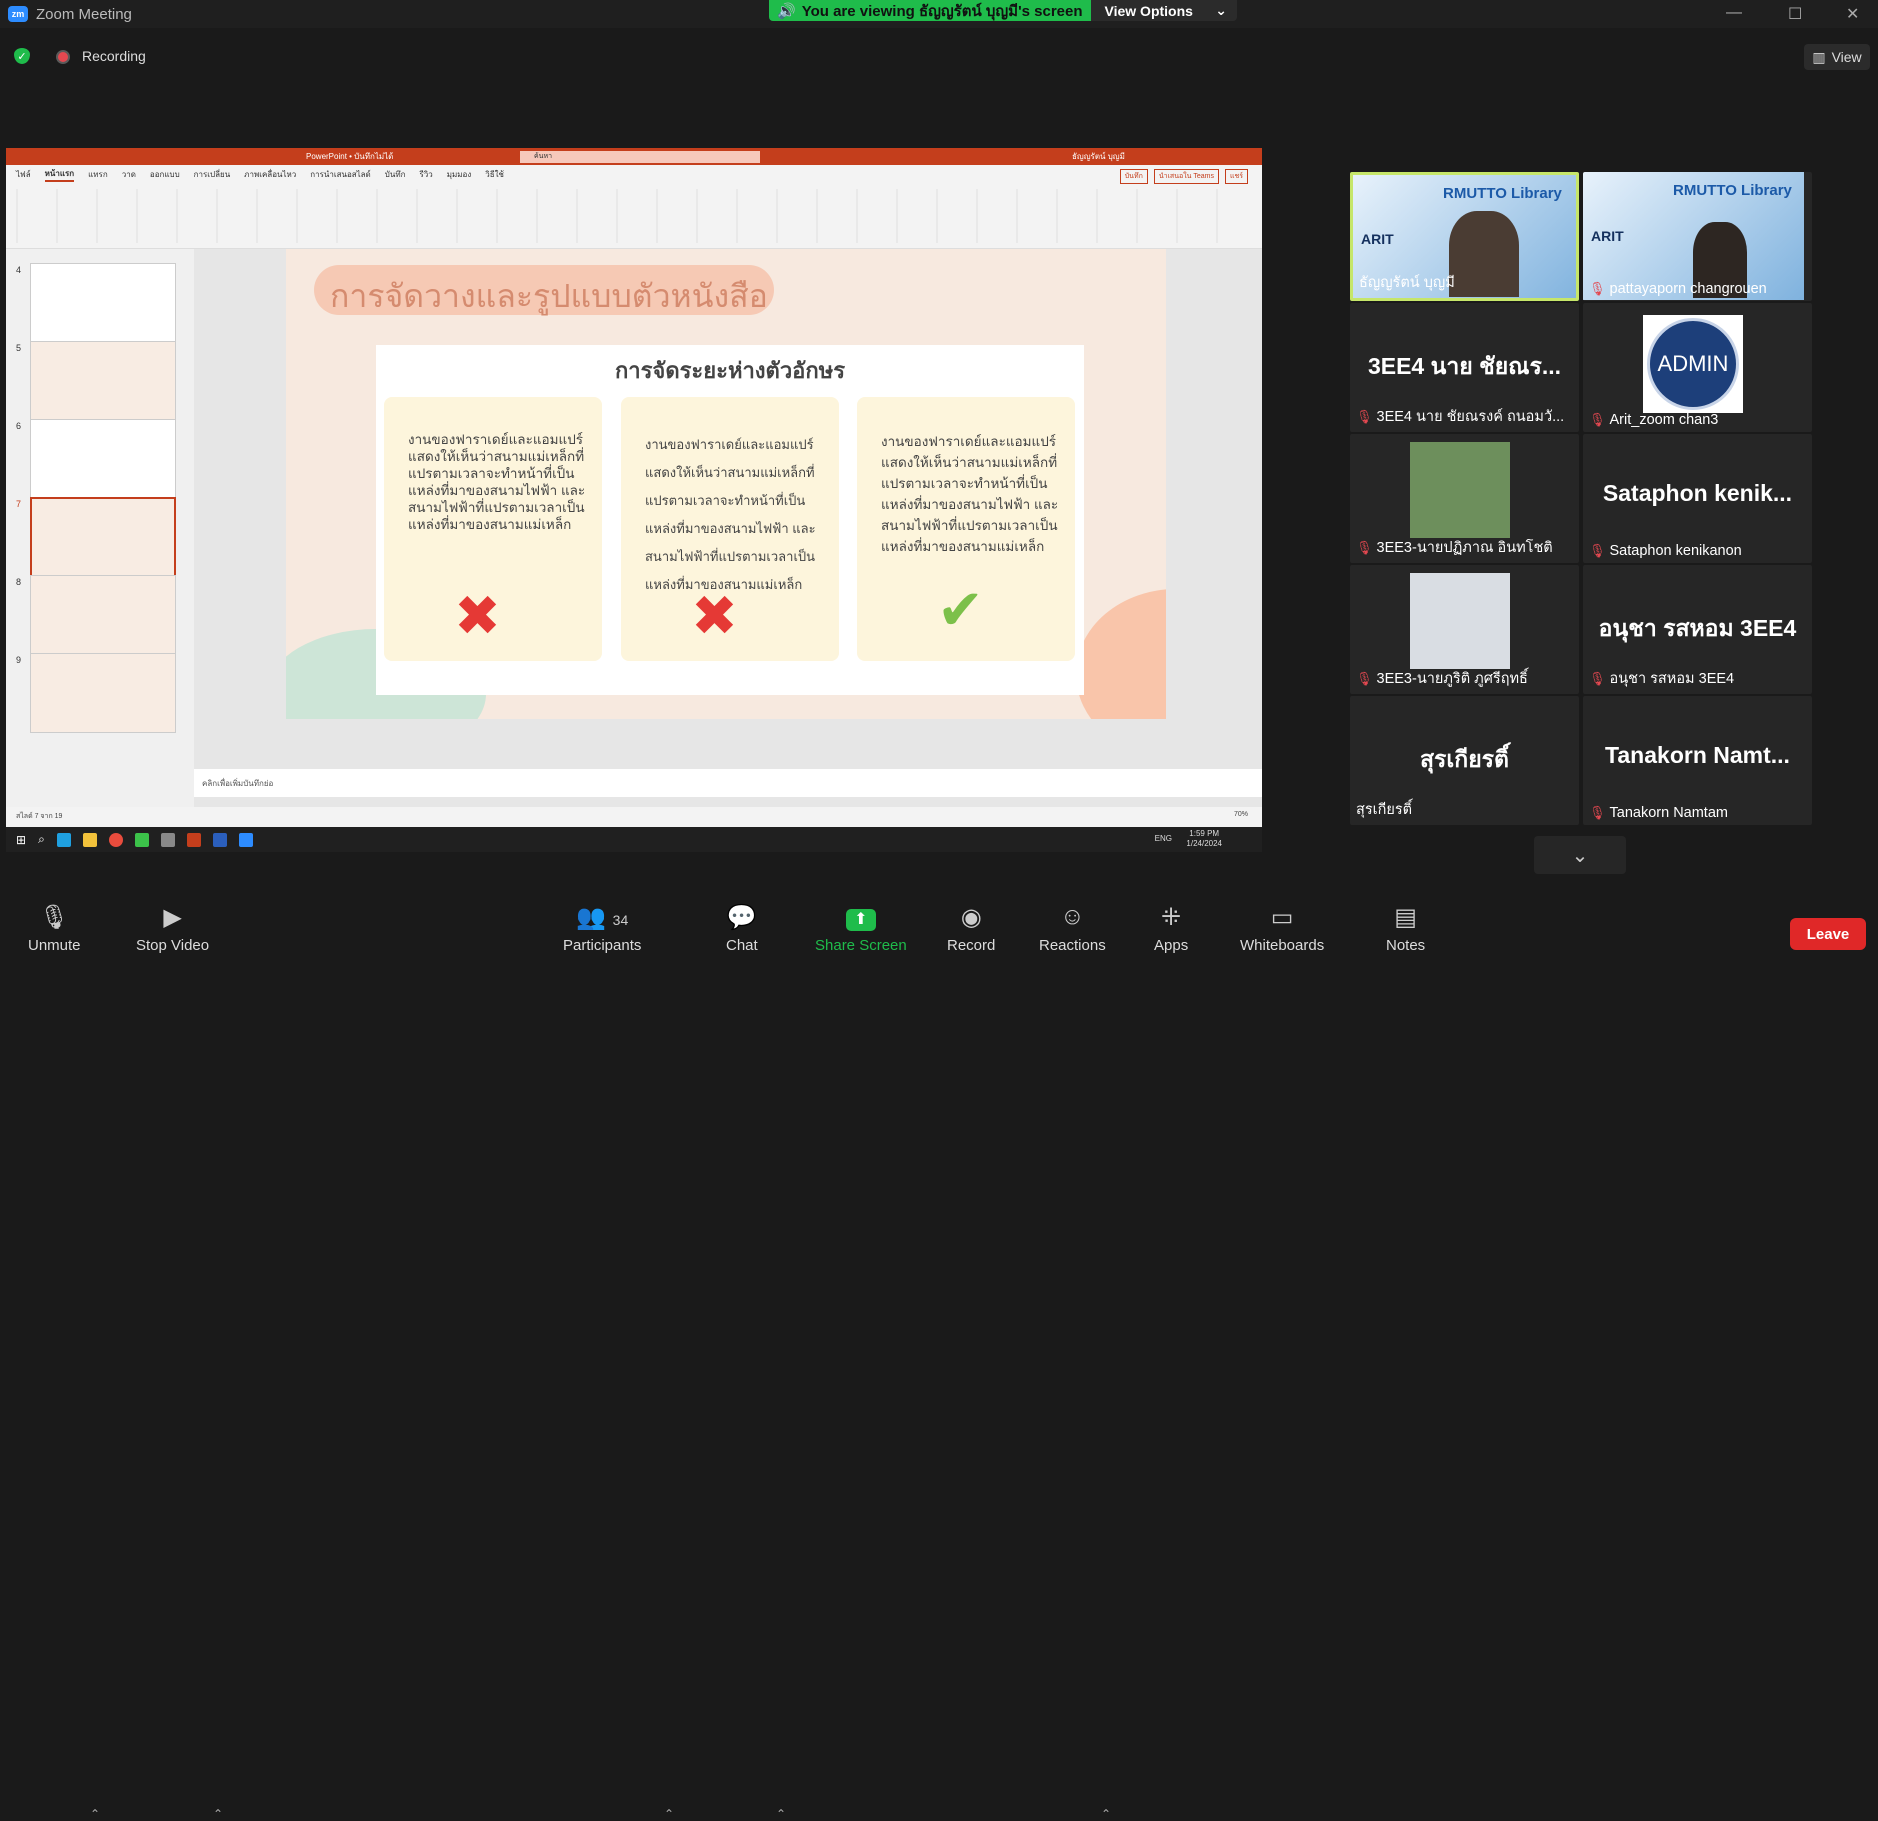  I want to click on view-layout-icon: ▥, so click(1819, 56).